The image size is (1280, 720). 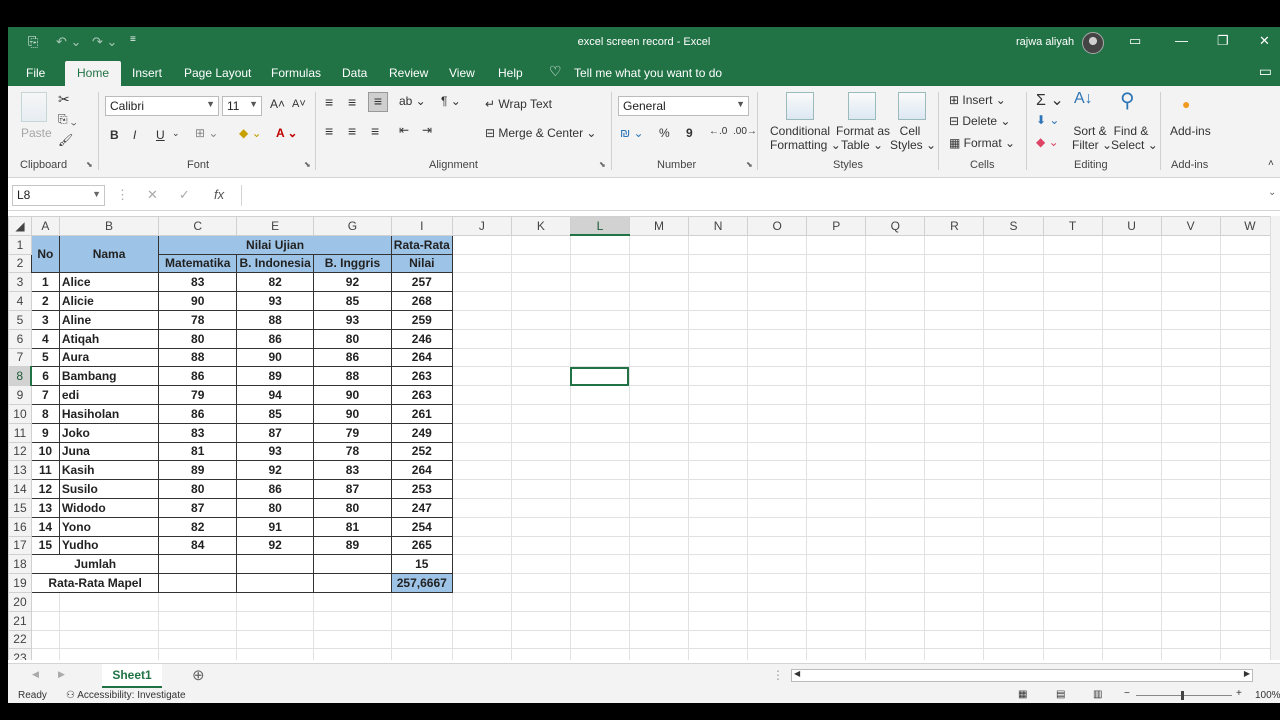 I want to click on number-launcher-icon: ⬊, so click(x=749, y=164).